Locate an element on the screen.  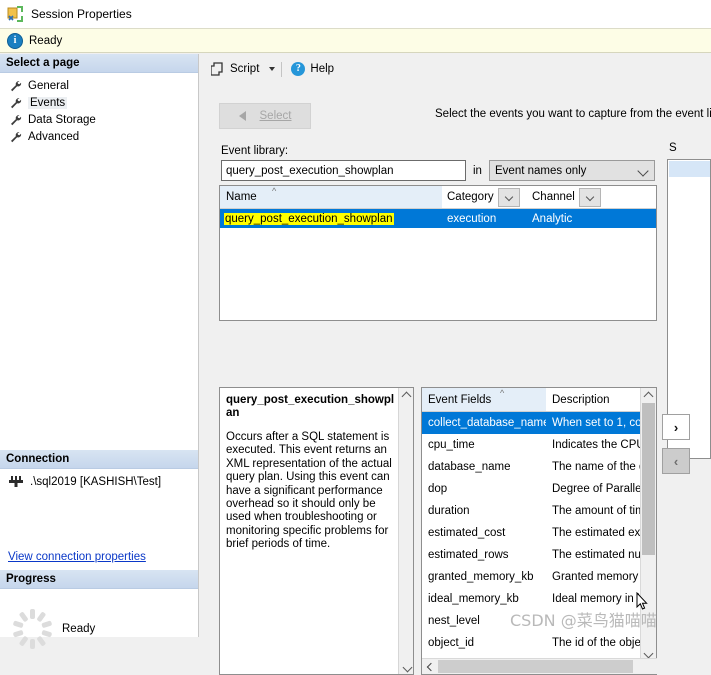
list-item: dop Degree of Parallel is located at coordinates (532, 489).